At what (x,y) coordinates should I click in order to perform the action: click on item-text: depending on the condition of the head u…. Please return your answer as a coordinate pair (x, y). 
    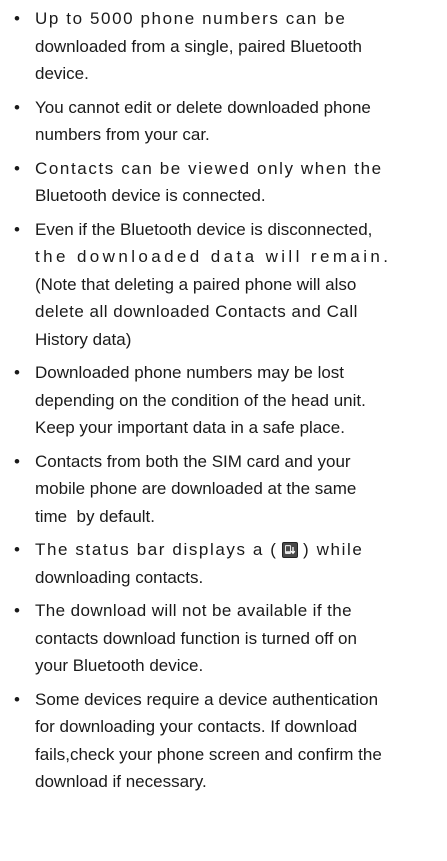
    Looking at the image, I should click on (200, 400).